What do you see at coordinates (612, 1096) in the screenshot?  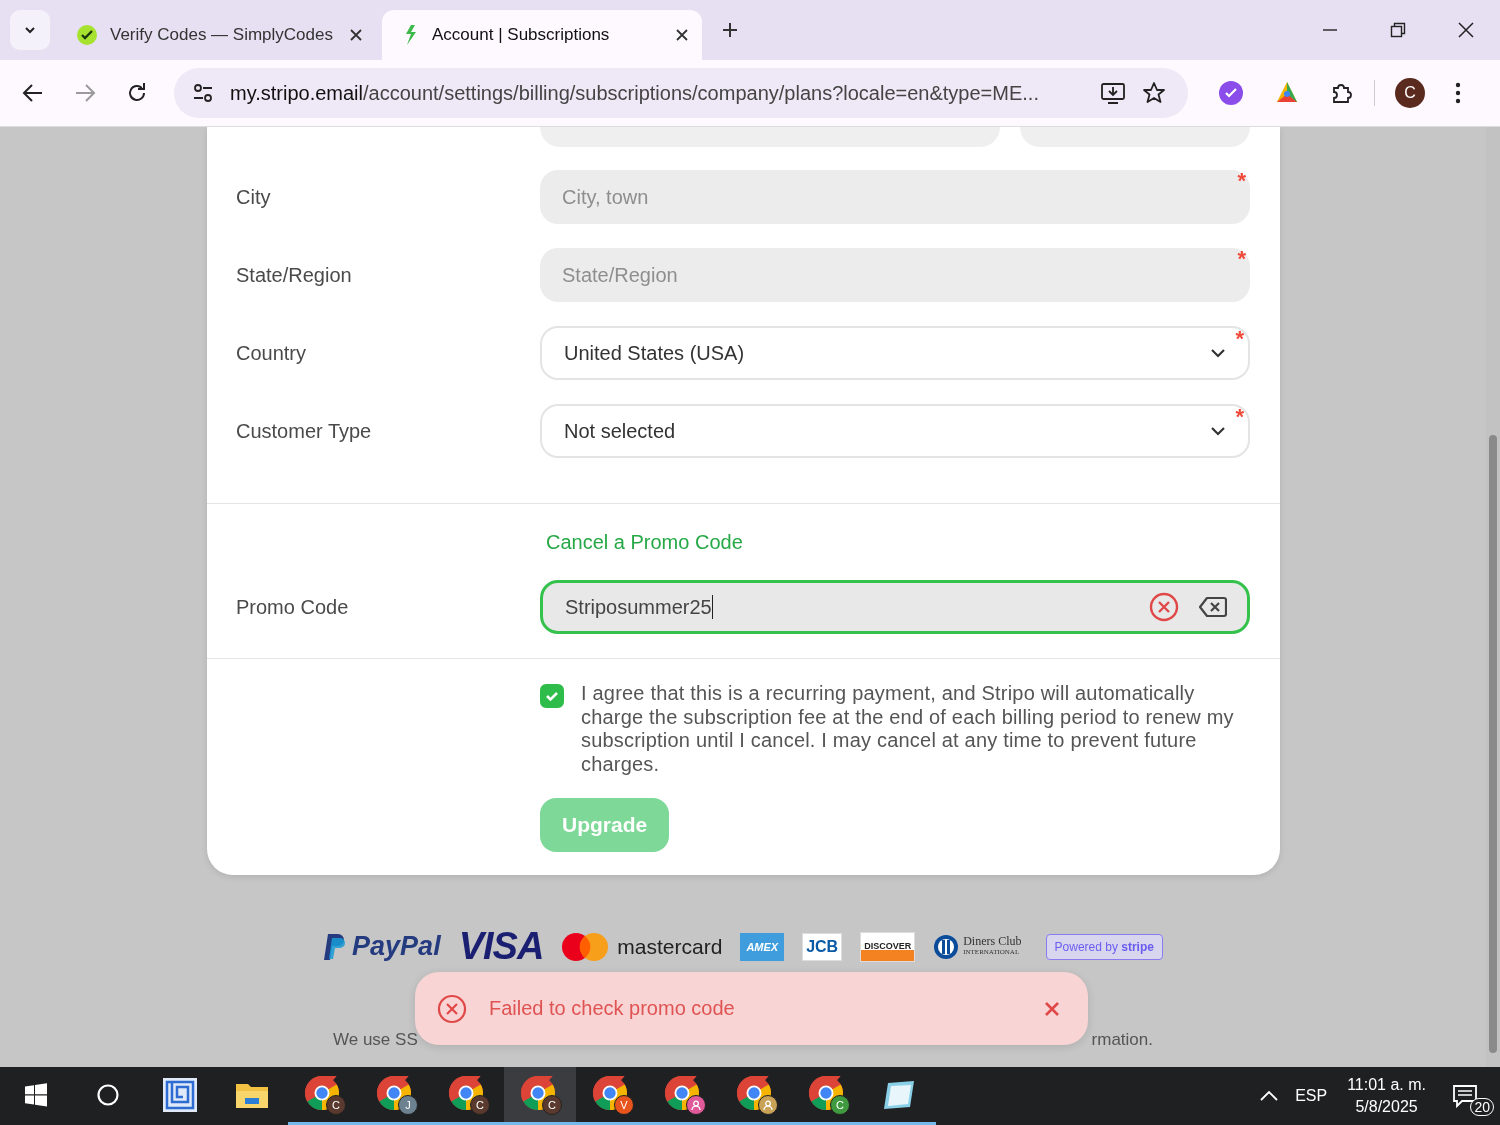 I see `taskbar-button: V` at bounding box center [612, 1096].